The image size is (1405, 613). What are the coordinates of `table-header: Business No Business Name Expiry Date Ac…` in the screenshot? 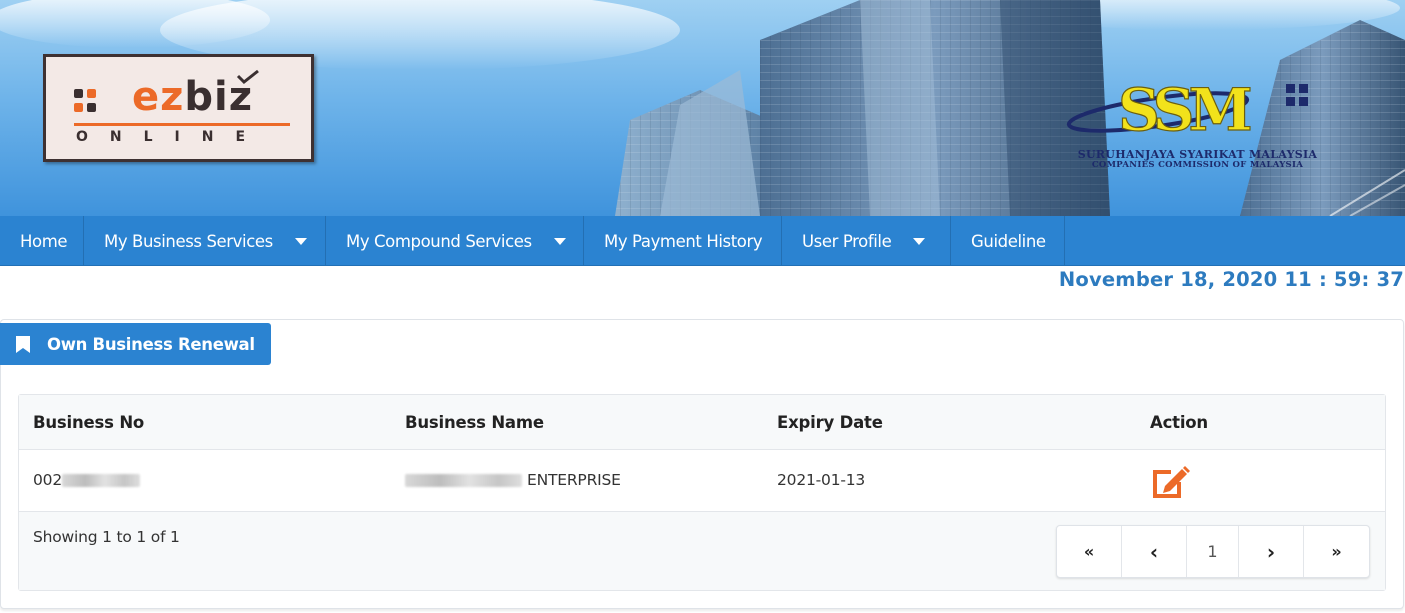 It's located at (702, 422).